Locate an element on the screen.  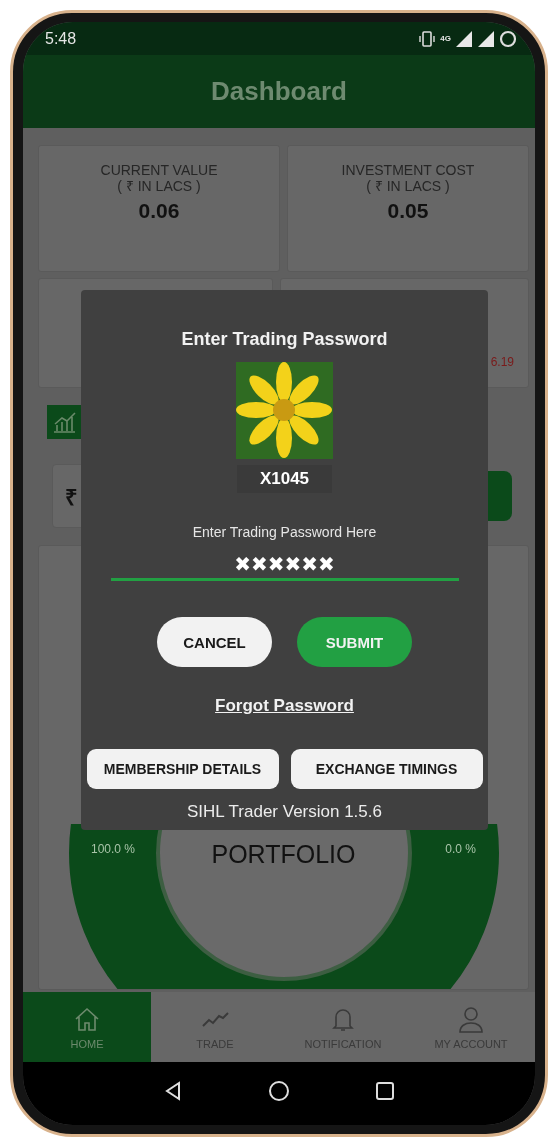
forgot-password-link: Forgot Password is located at coordinates (284, 706).